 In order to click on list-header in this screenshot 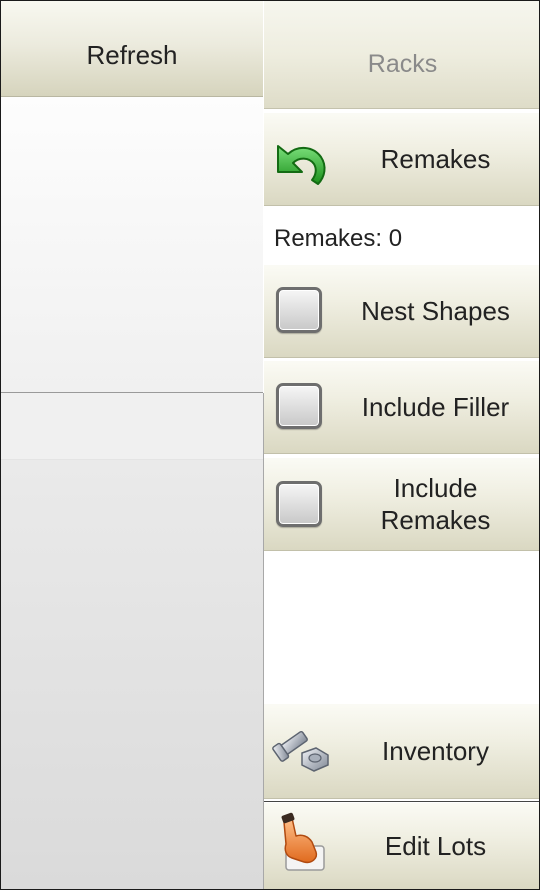, I will do `click(132, 426)`.